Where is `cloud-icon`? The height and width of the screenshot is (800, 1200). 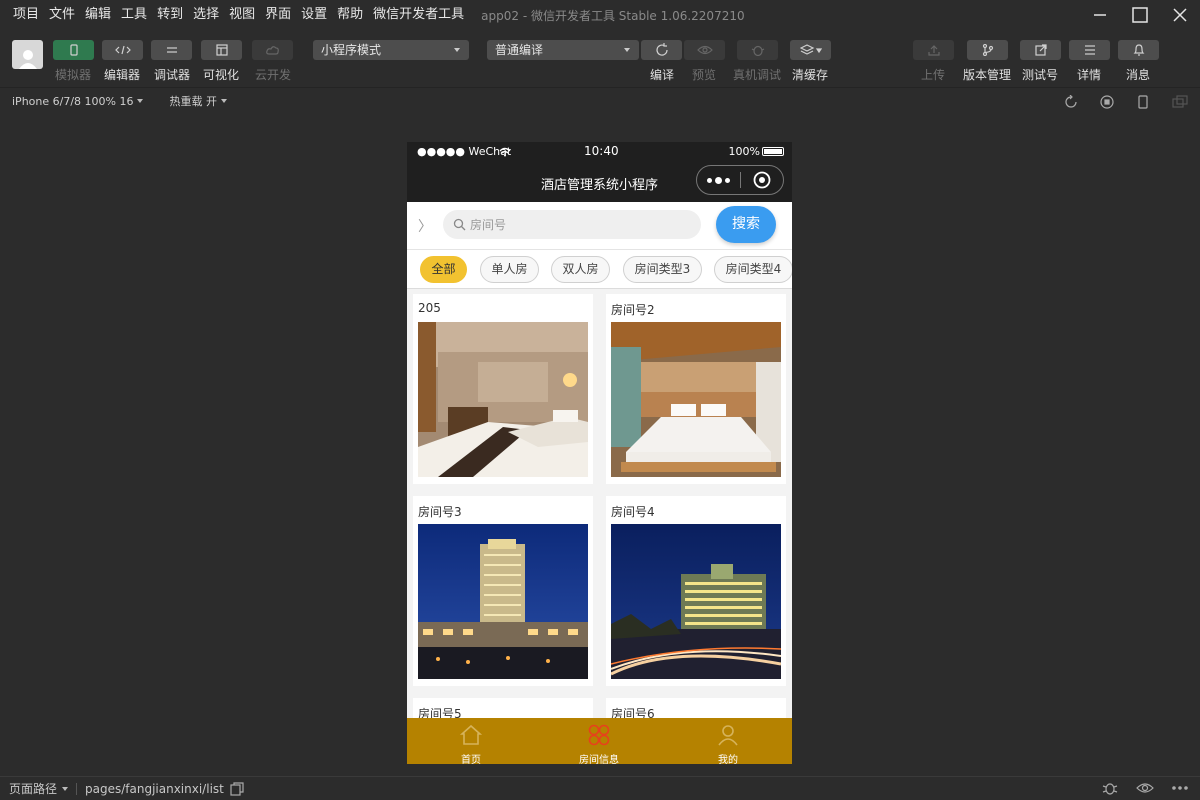 cloud-icon is located at coordinates (272, 50).